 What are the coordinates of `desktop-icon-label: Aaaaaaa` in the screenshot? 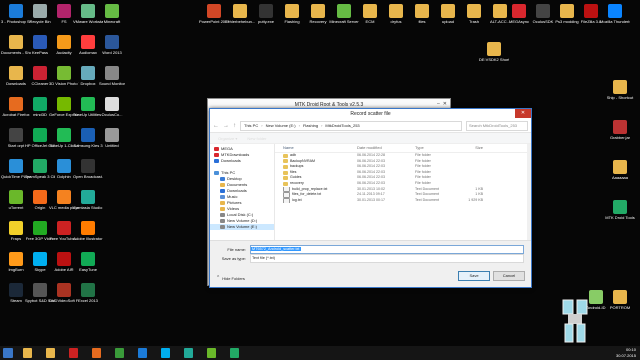 It's located at (619, 177).